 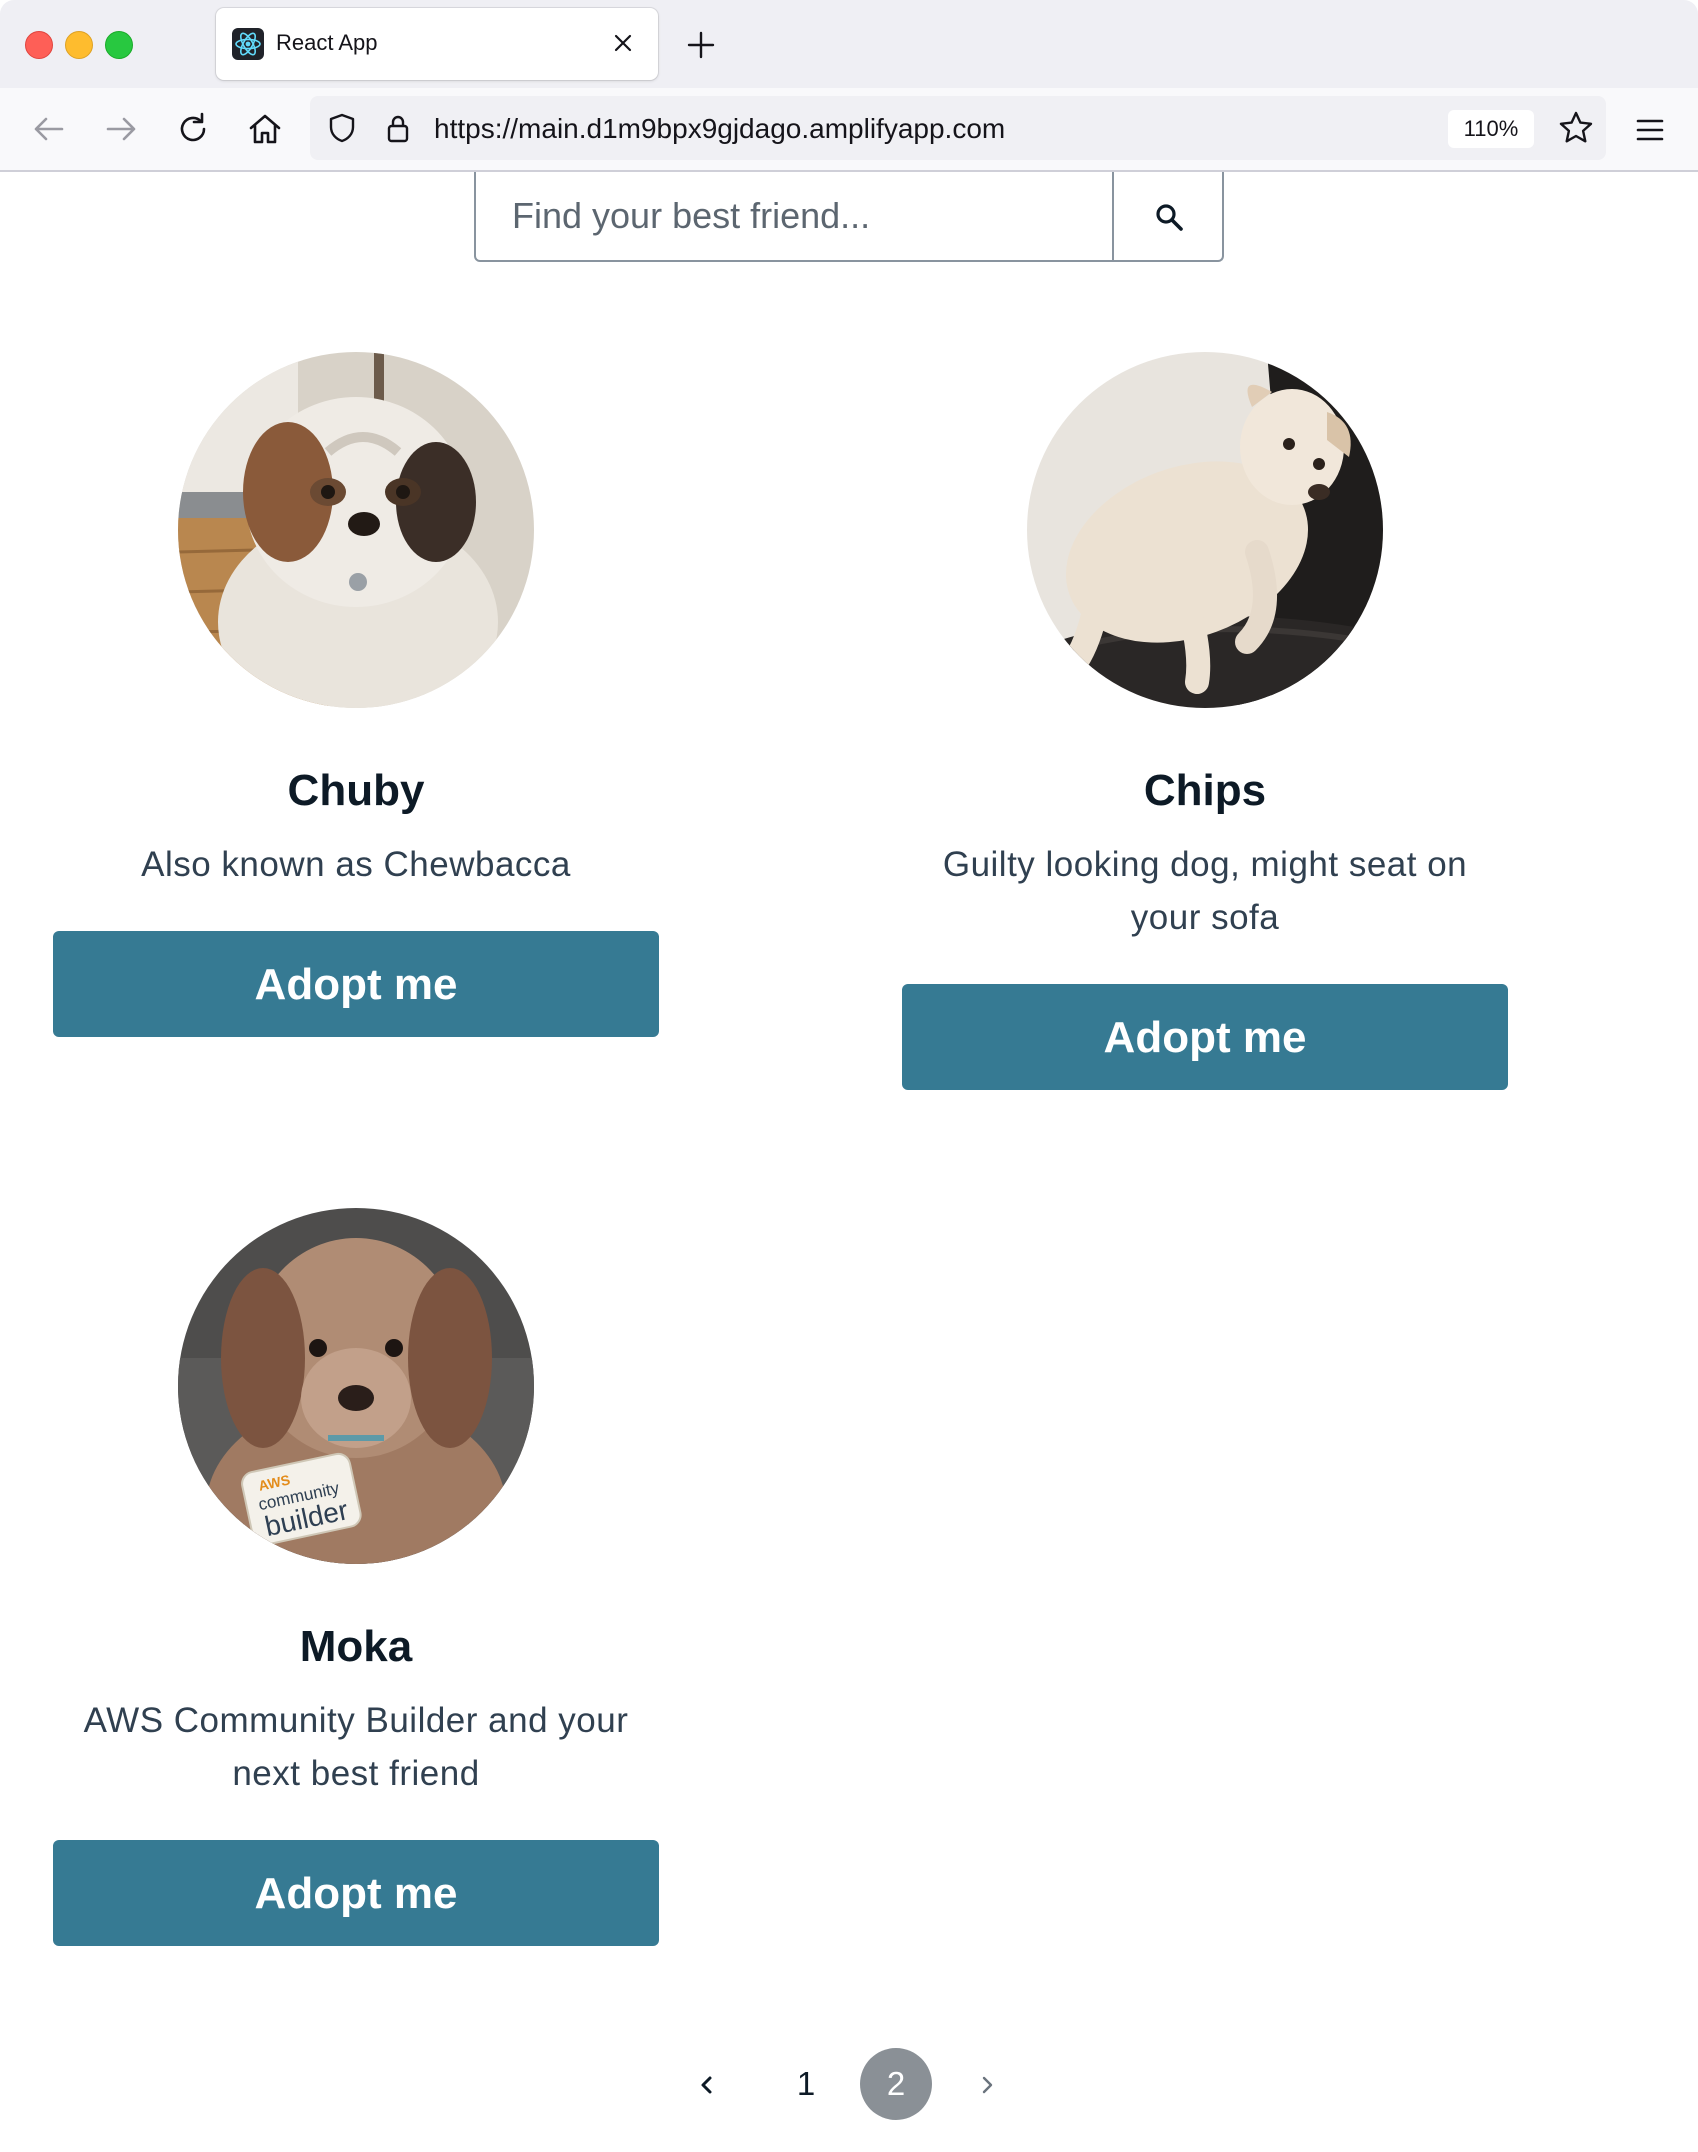 I want to click on window-maximize-button, so click(x=119, y=45).